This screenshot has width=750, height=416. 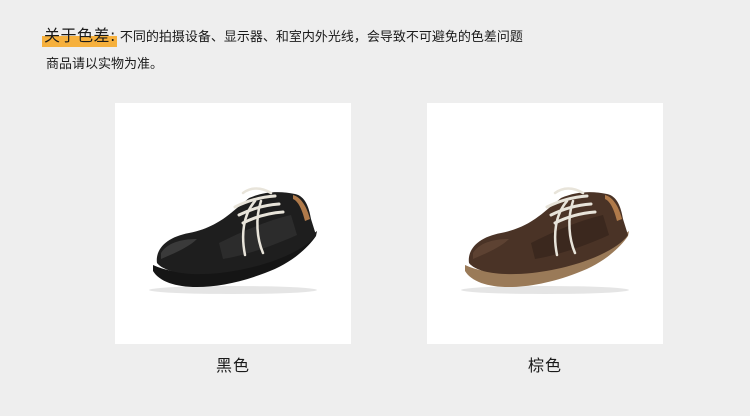 What do you see at coordinates (232, 365) in the screenshot?
I see `variant-label-black: 黑色` at bounding box center [232, 365].